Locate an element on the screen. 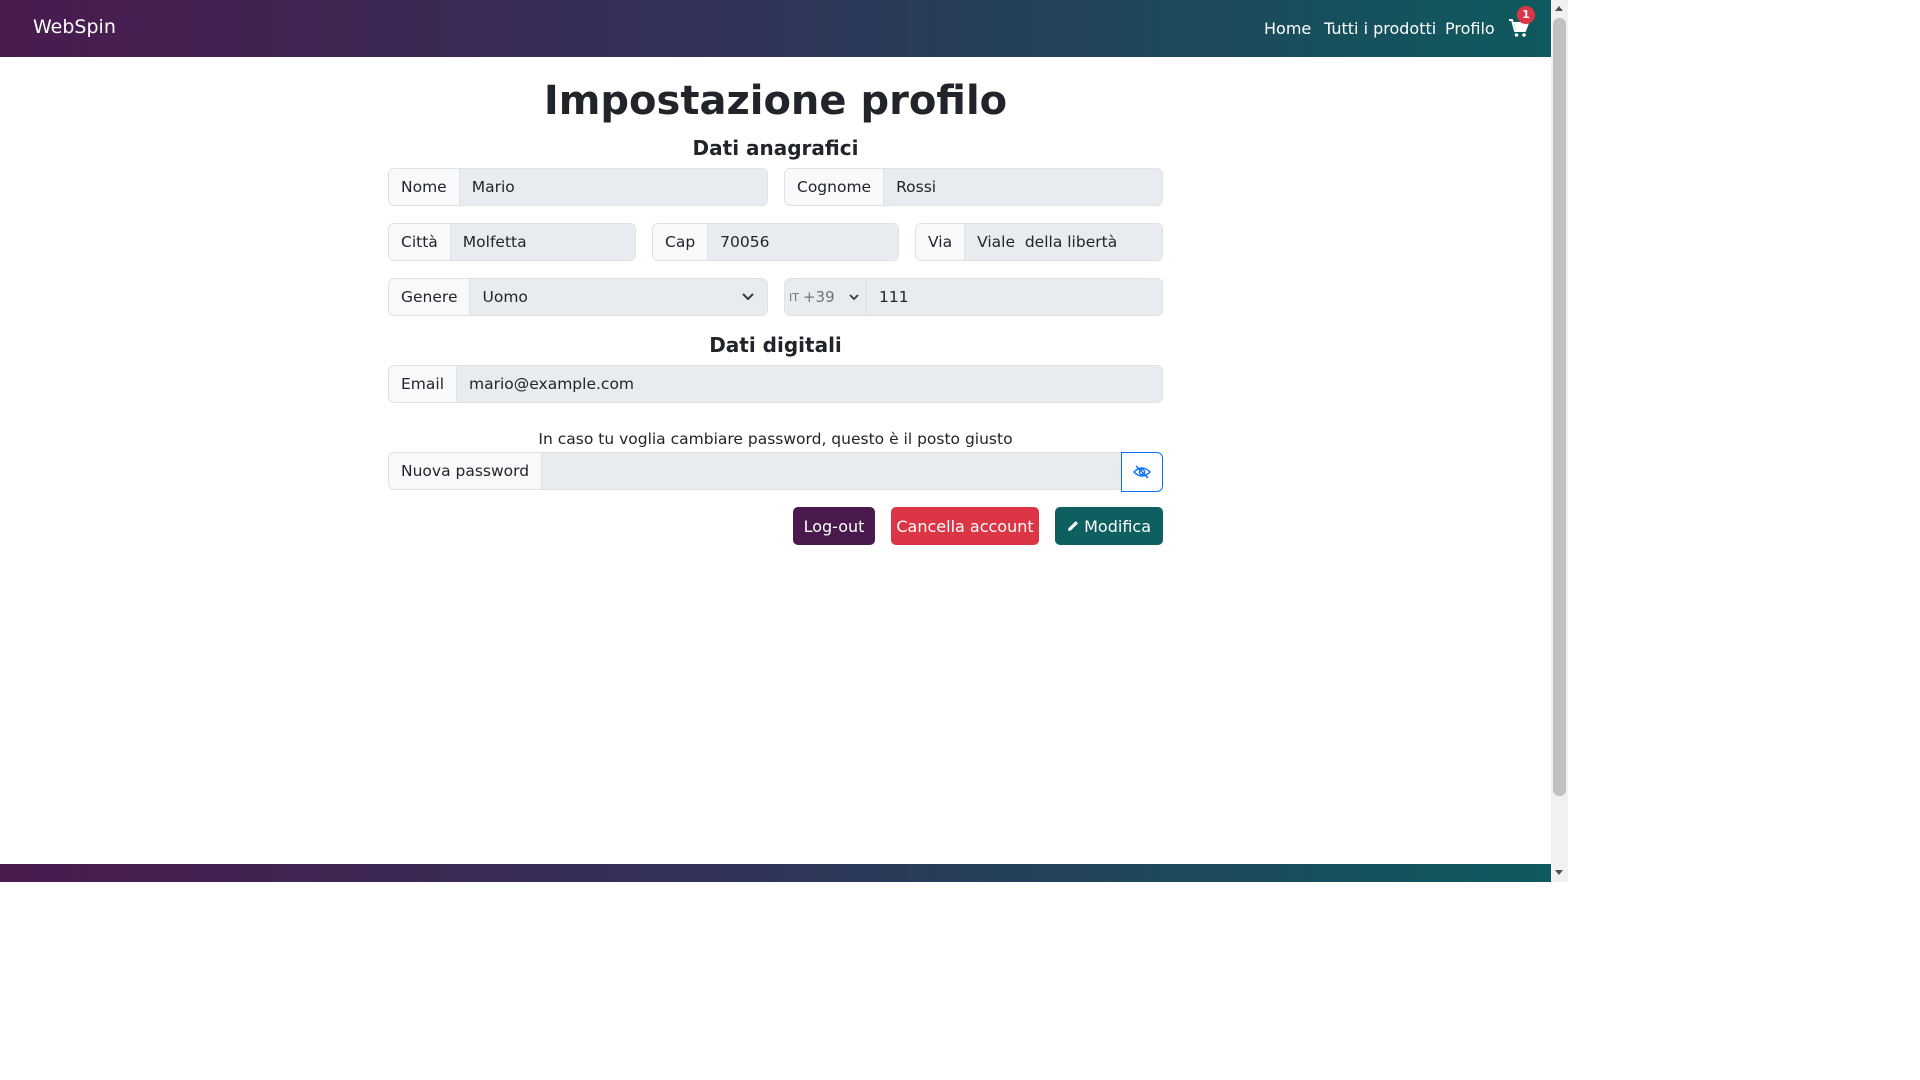 The width and height of the screenshot is (1920, 1080). cognome-input-group: Cognome Rossi is located at coordinates (973, 187).